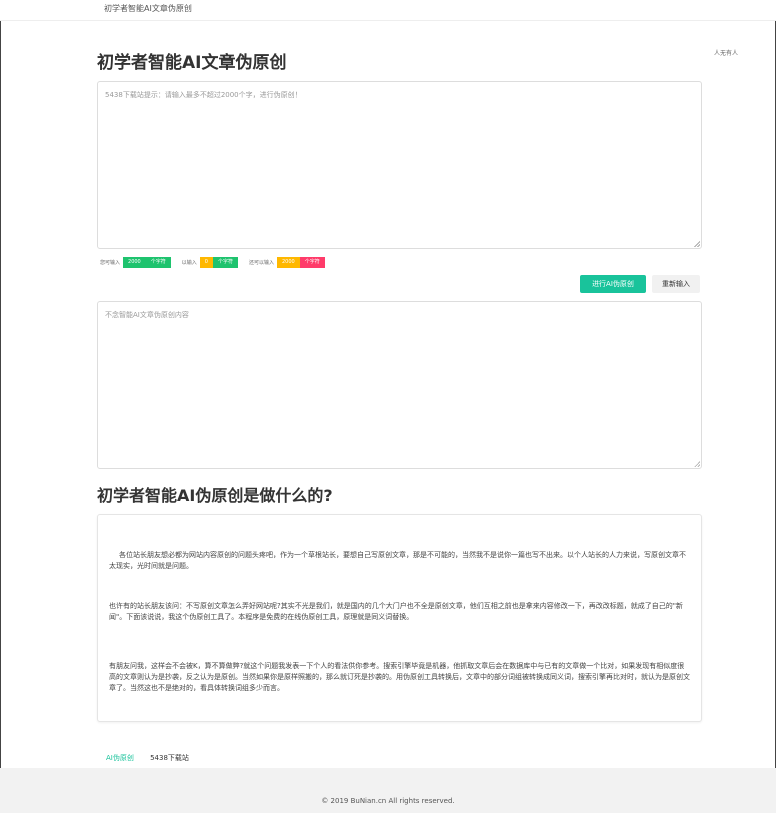 The width and height of the screenshot is (776, 813). I want to click on top-bar: 初学者智能AI文章伪原创, so click(388, 10).